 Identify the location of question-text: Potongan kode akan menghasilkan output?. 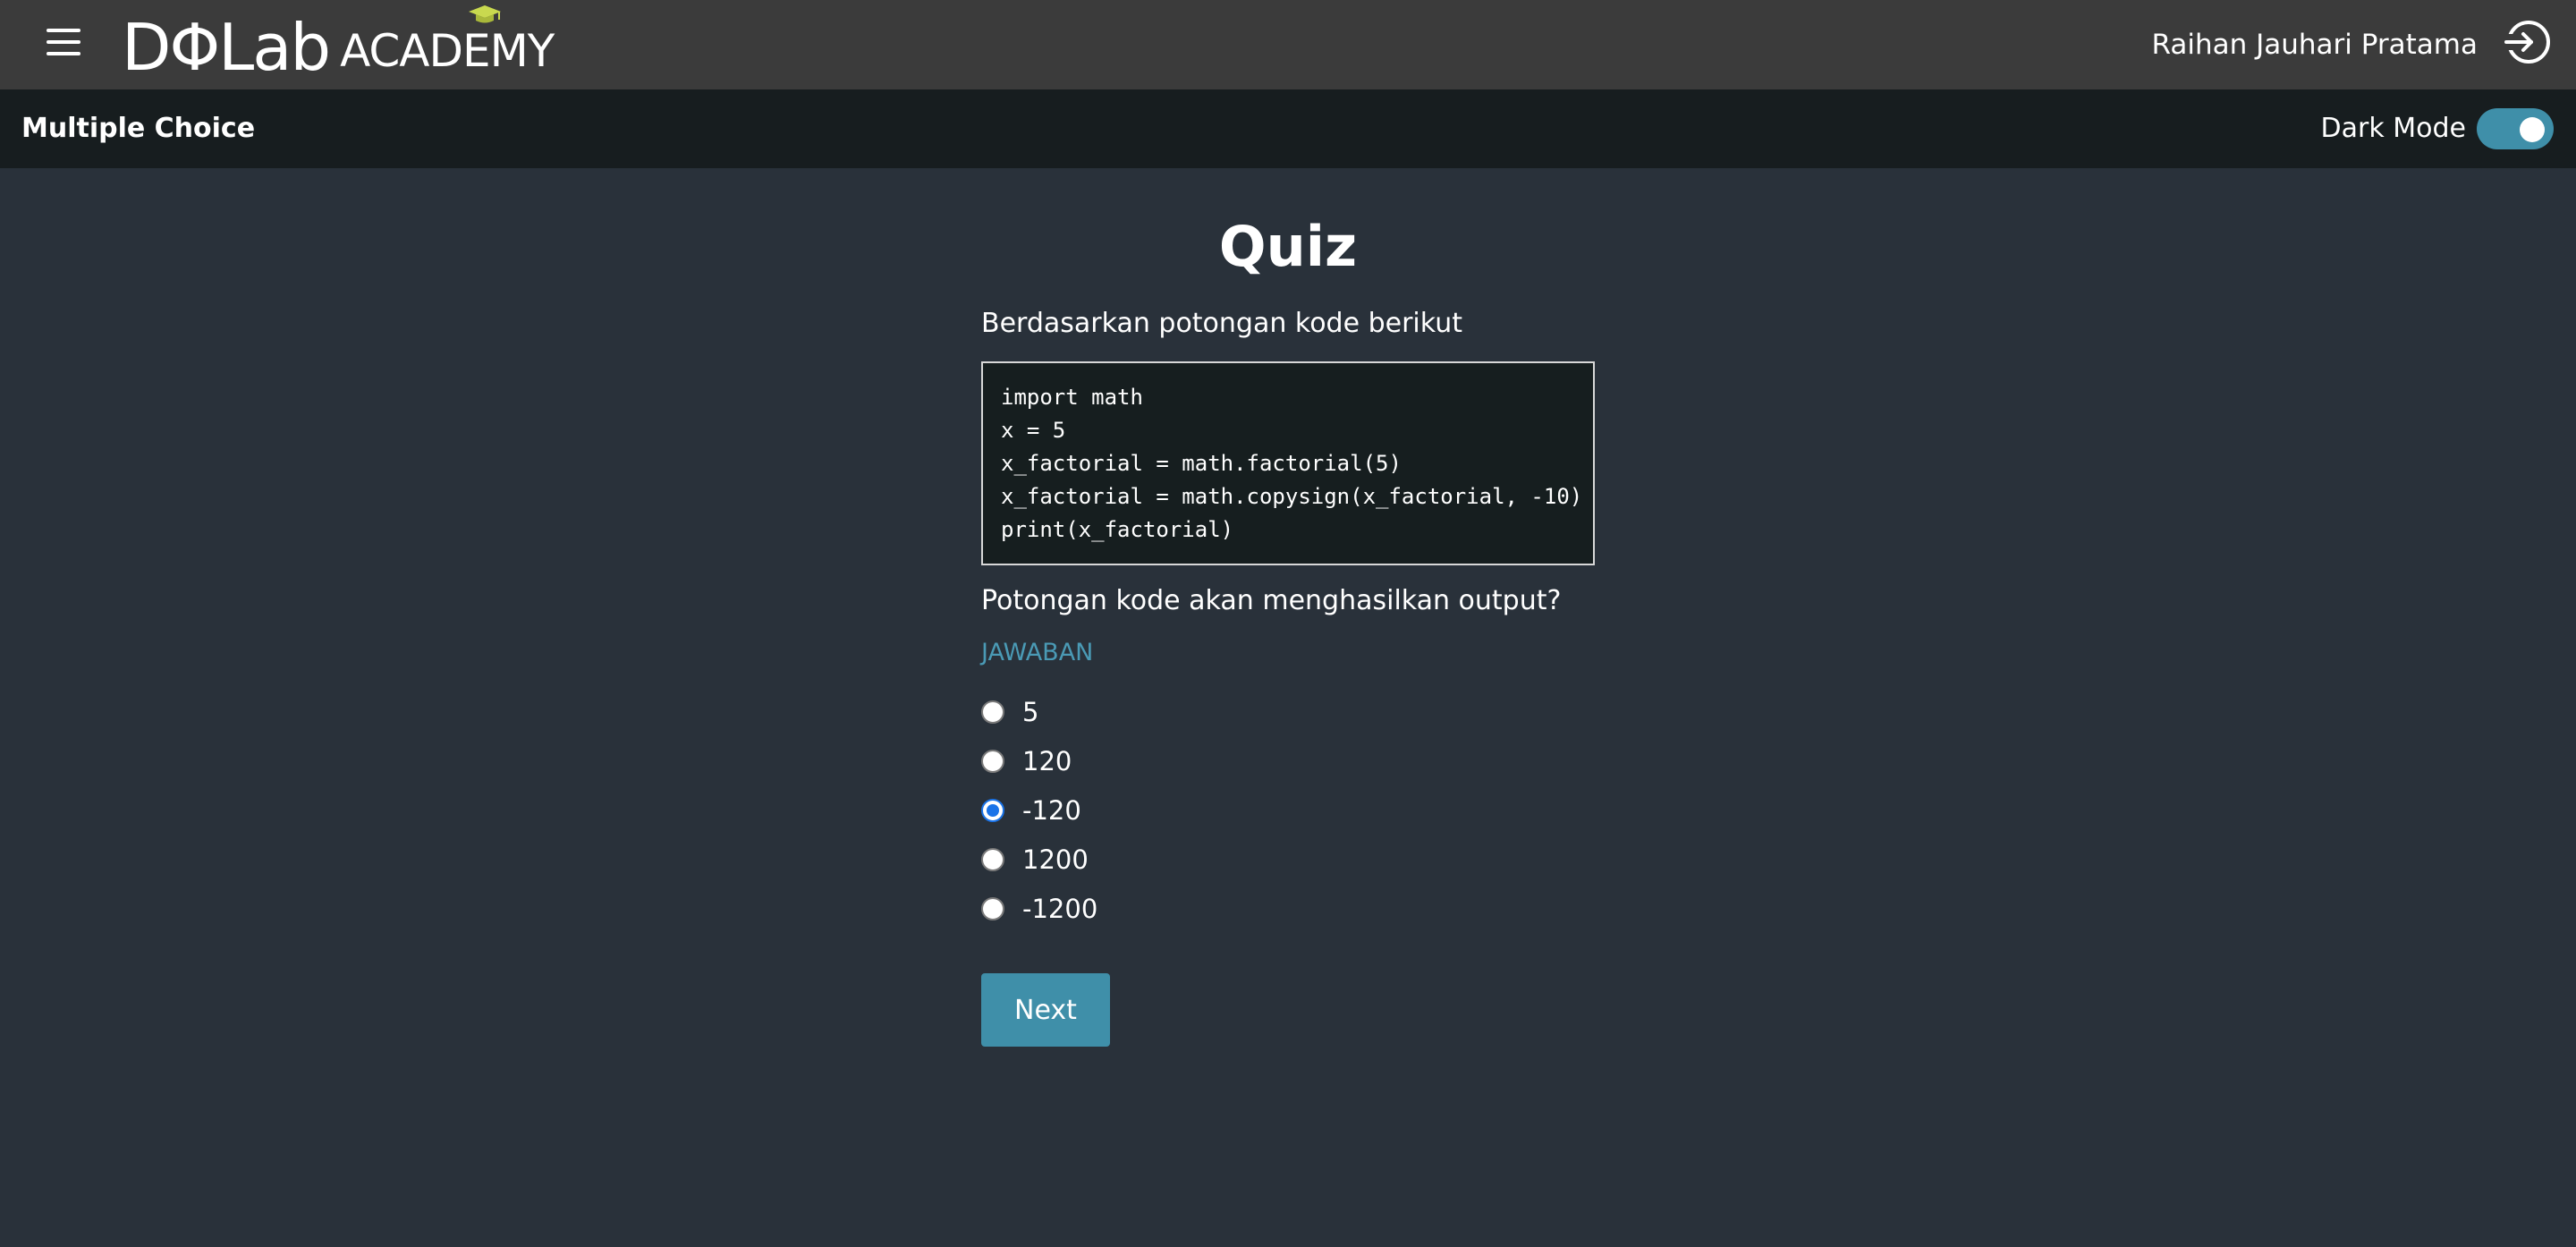
(1271, 600).